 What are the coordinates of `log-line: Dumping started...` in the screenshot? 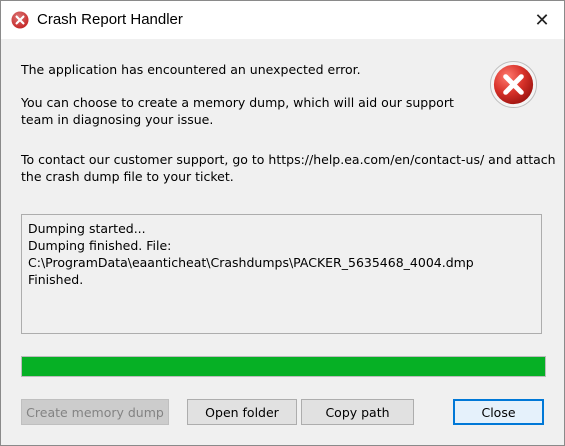 It's located at (87, 228).